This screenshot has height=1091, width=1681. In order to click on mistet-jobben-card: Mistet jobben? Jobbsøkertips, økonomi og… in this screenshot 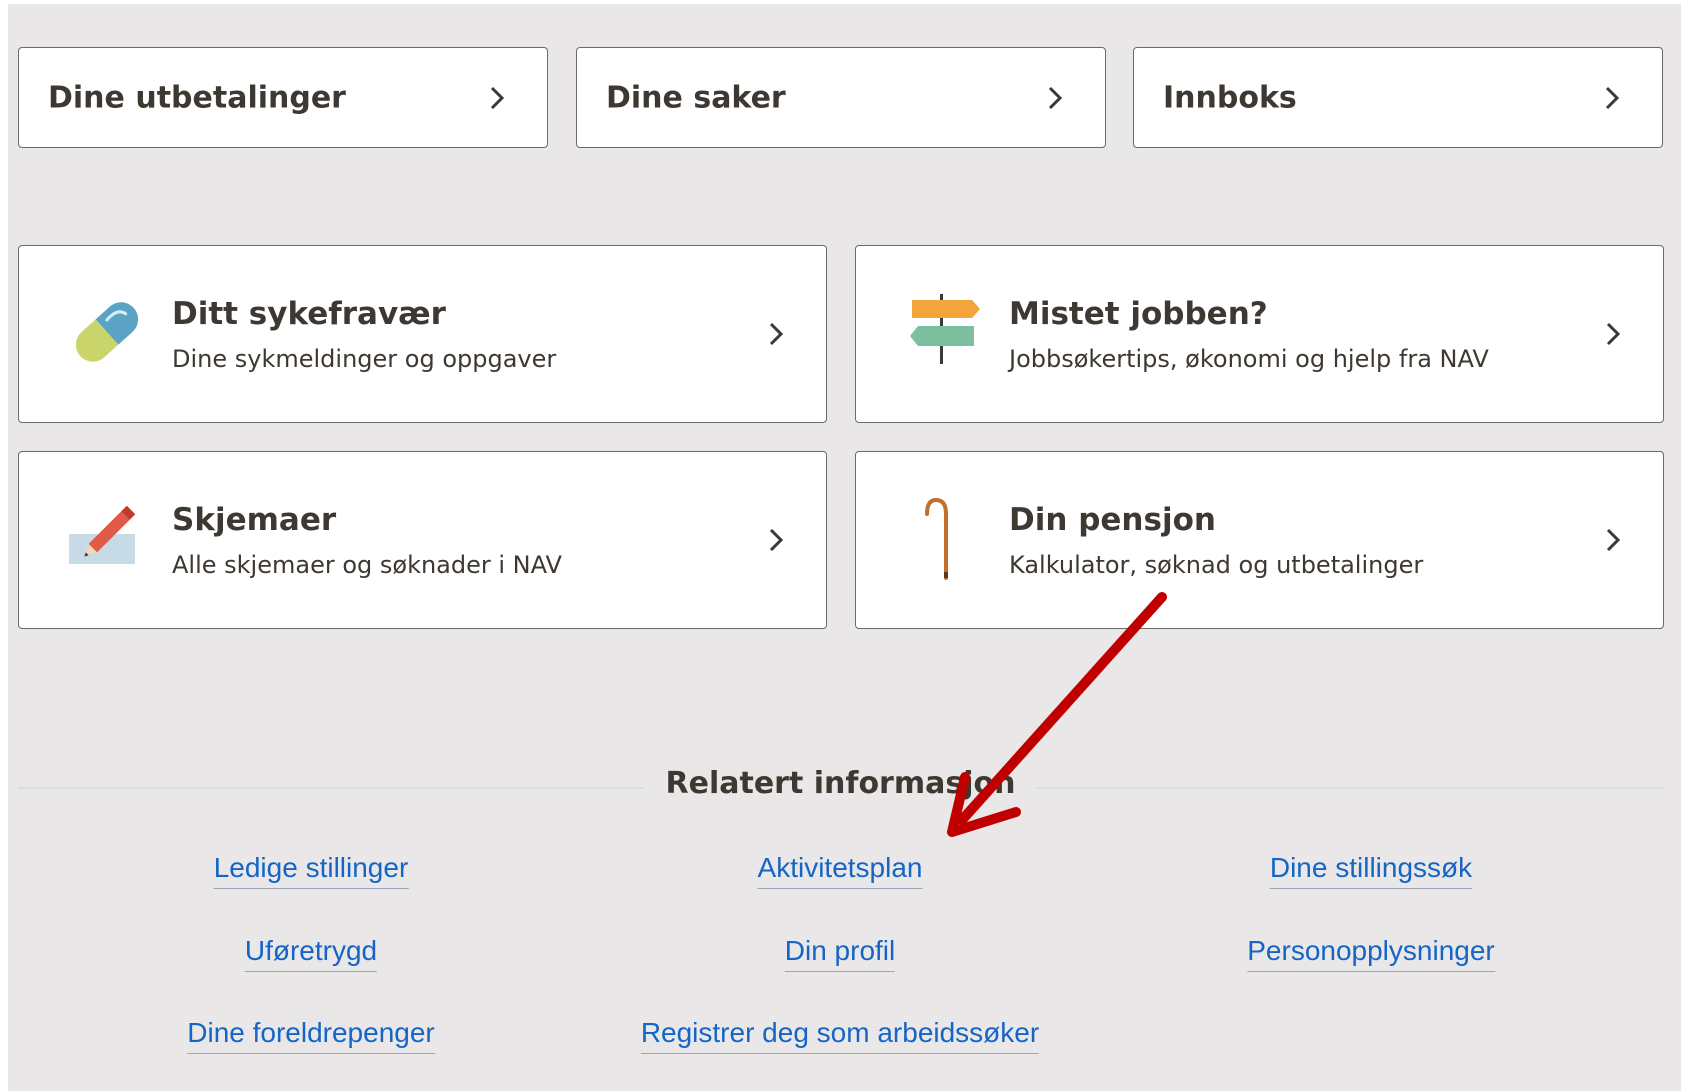, I will do `click(1259, 334)`.